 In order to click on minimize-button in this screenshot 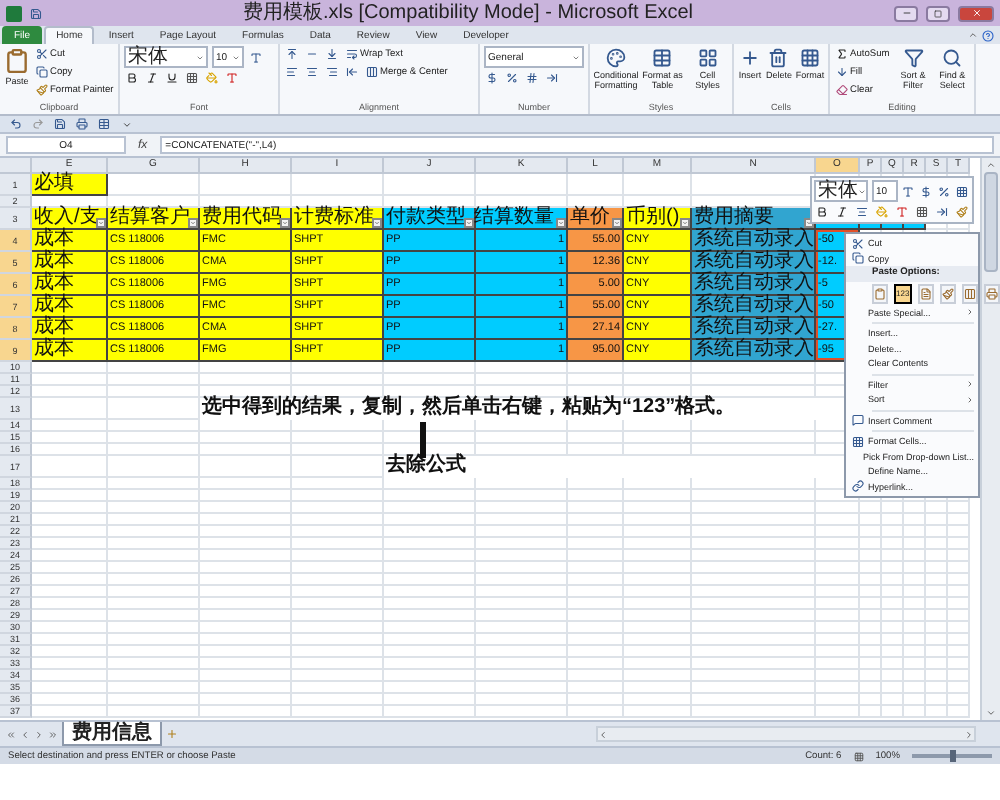, I will do `click(906, 13)`.